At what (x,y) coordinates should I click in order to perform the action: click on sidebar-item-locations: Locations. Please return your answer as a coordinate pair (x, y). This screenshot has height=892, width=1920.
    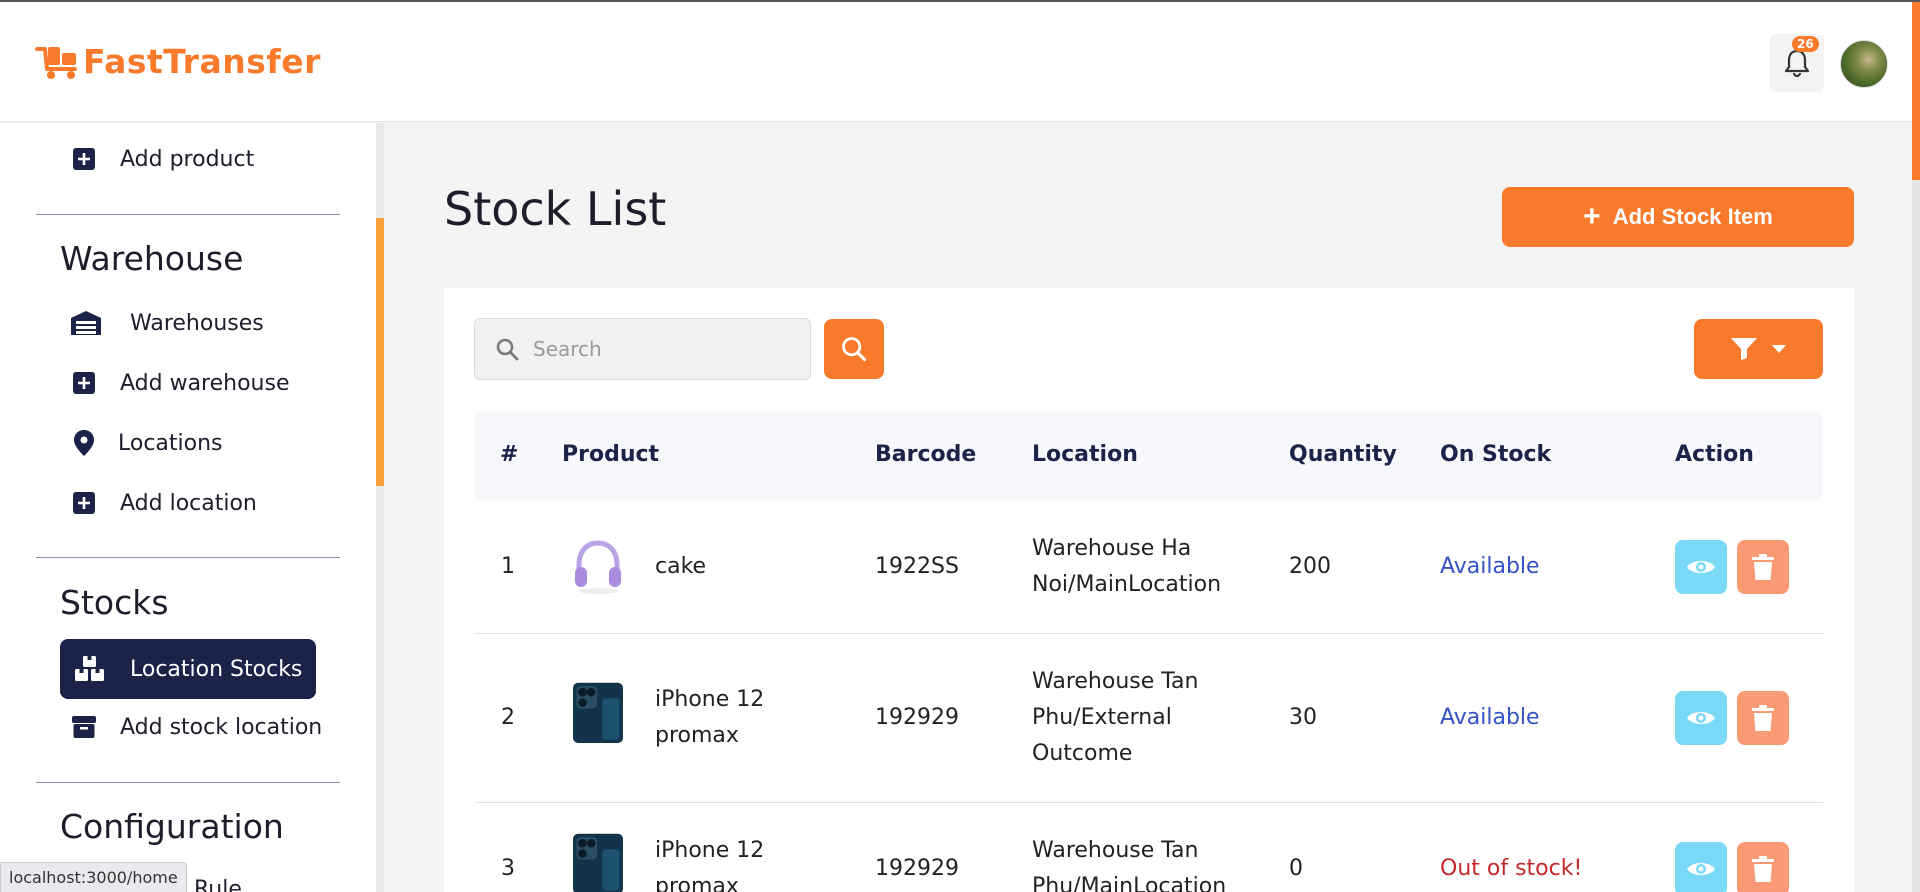
    Looking at the image, I should click on (146, 443).